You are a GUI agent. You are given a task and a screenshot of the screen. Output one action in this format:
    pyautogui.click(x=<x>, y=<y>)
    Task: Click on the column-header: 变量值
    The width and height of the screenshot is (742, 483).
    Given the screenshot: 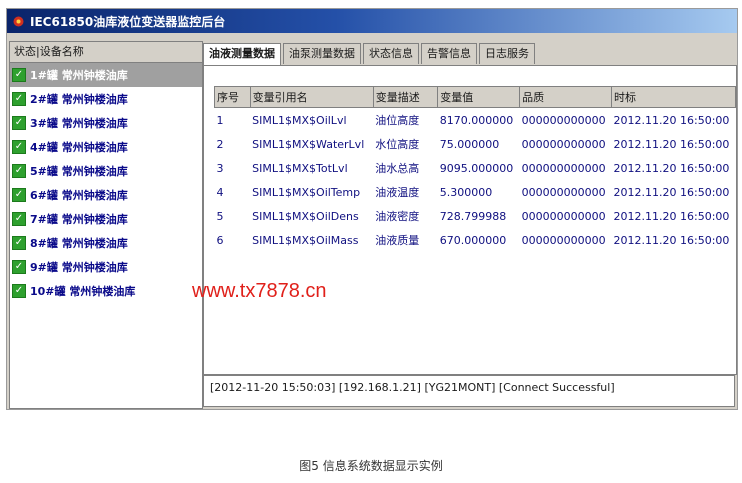 What is the action you would take?
    pyautogui.click(x=479, y=97)
    